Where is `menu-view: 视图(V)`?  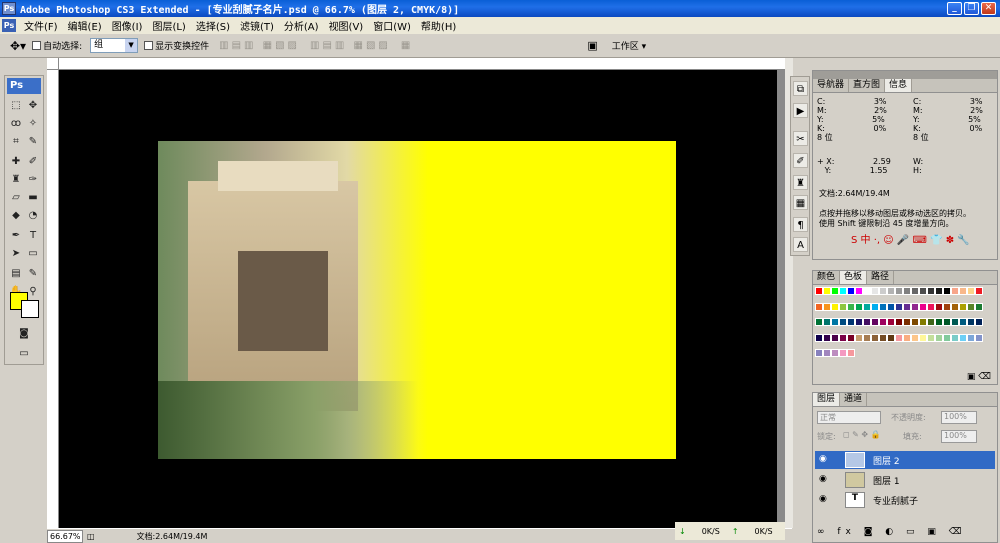 menu-view: 视图(V) is located at coordinates (346, 25).